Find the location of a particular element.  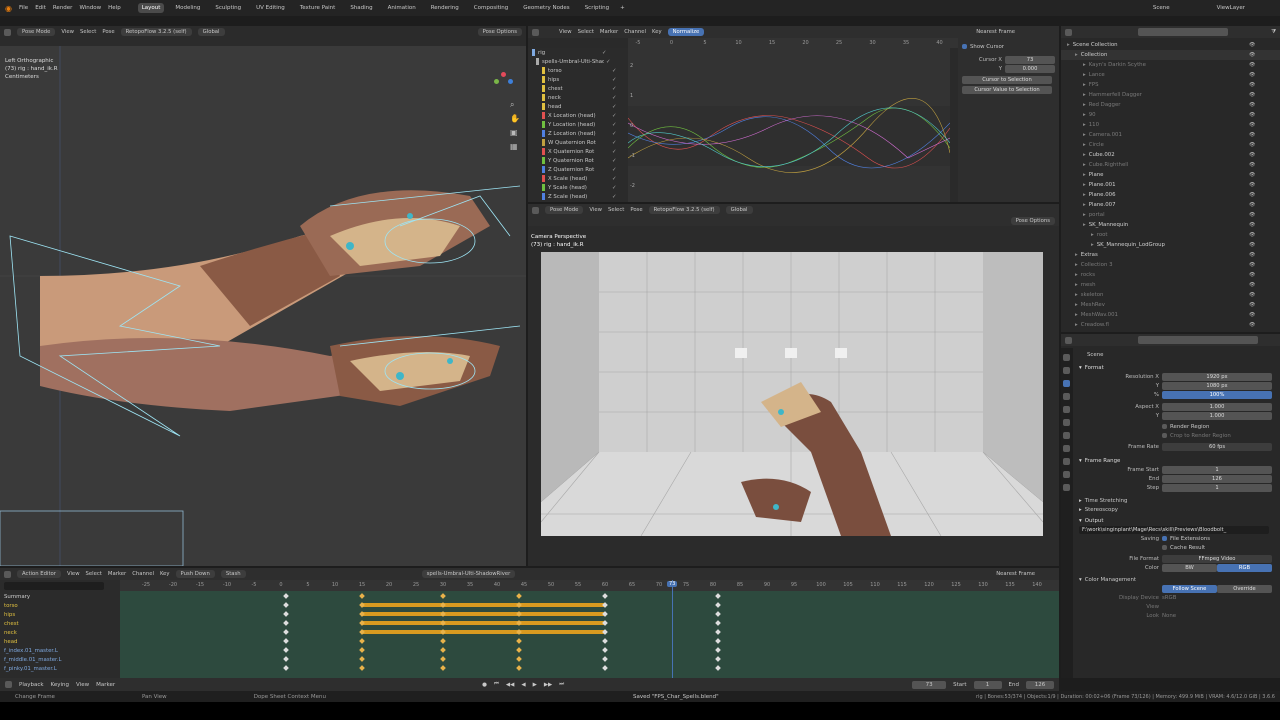

outliner-item: ▸ SK_Mannequin_LodGroup 👁 is located at coordinates (1170, 245).